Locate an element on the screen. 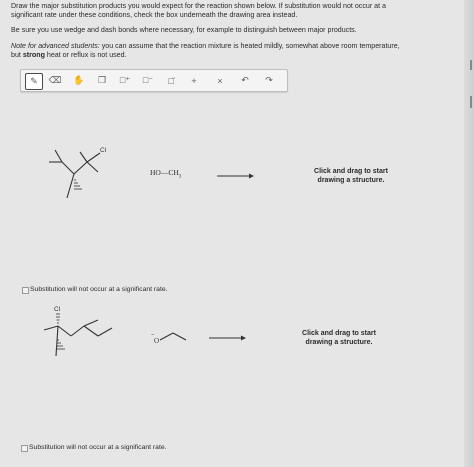 The height and width of the screenshot is (467, 474). reactant-1-substituent: Cl is located at coordinates (103, 150).